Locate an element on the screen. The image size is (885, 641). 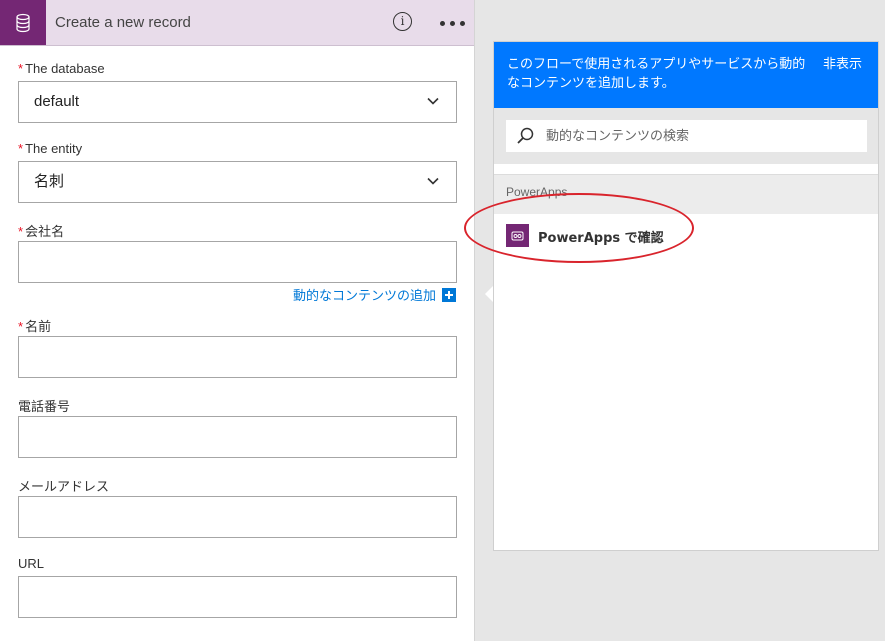
database-value: default is located at coordinates (57, 101).